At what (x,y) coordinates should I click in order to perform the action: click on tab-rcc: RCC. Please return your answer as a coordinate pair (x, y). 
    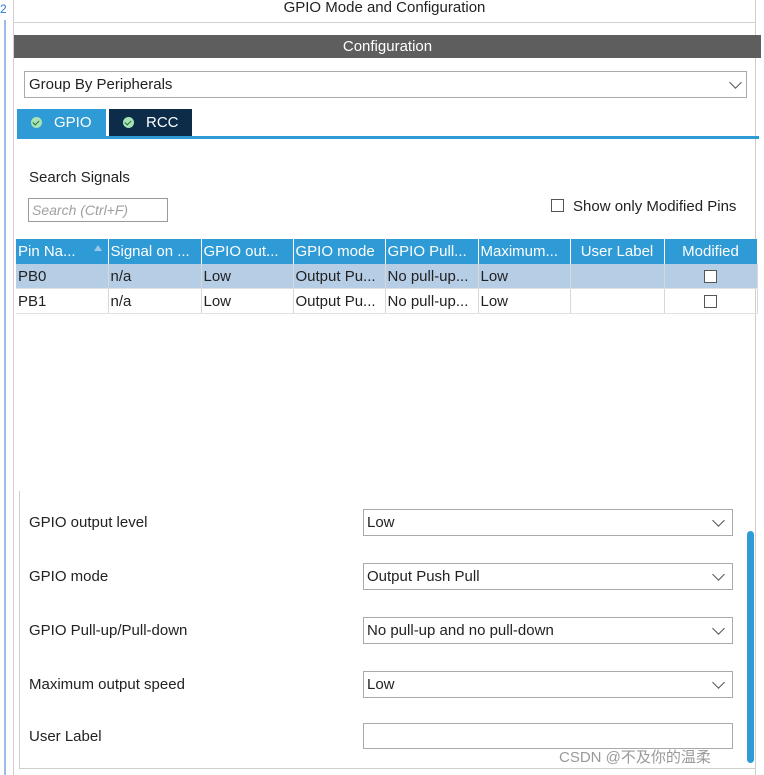
    Looking at the image, I should click on (150, 122).